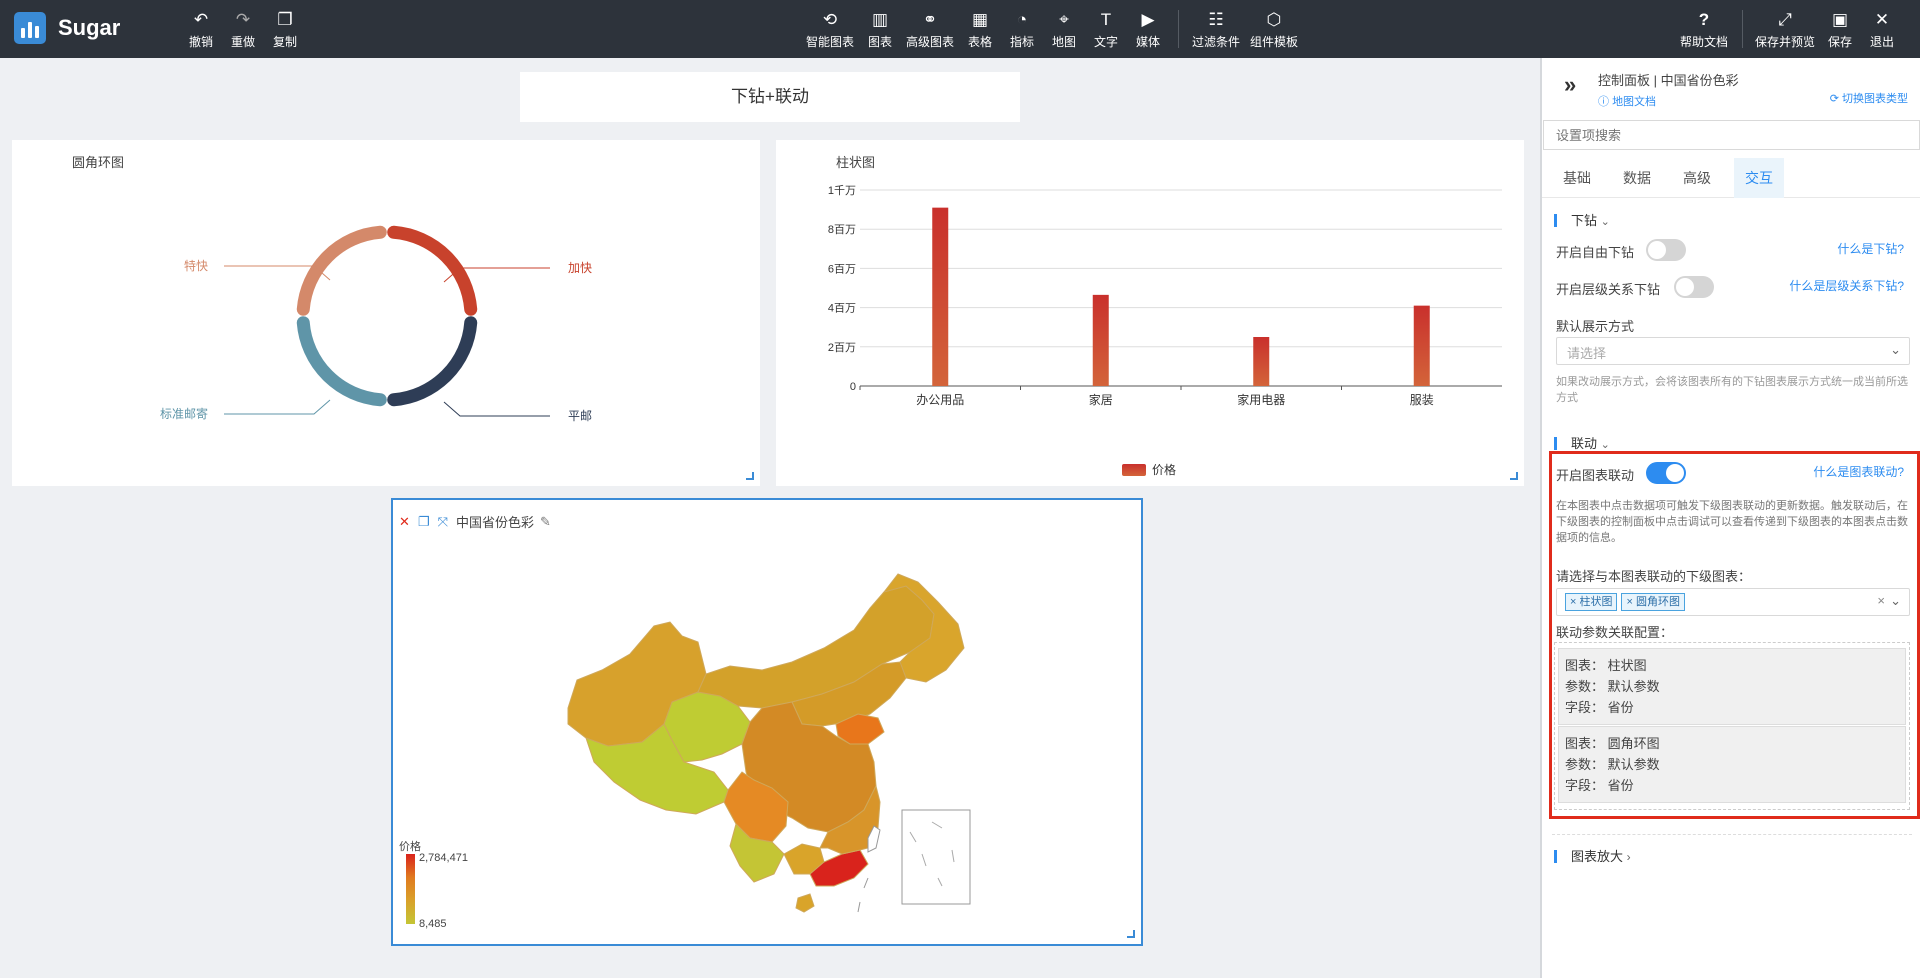  I want to click on map-doc-link: ⓘ 地图文档, so click(1627, 101).